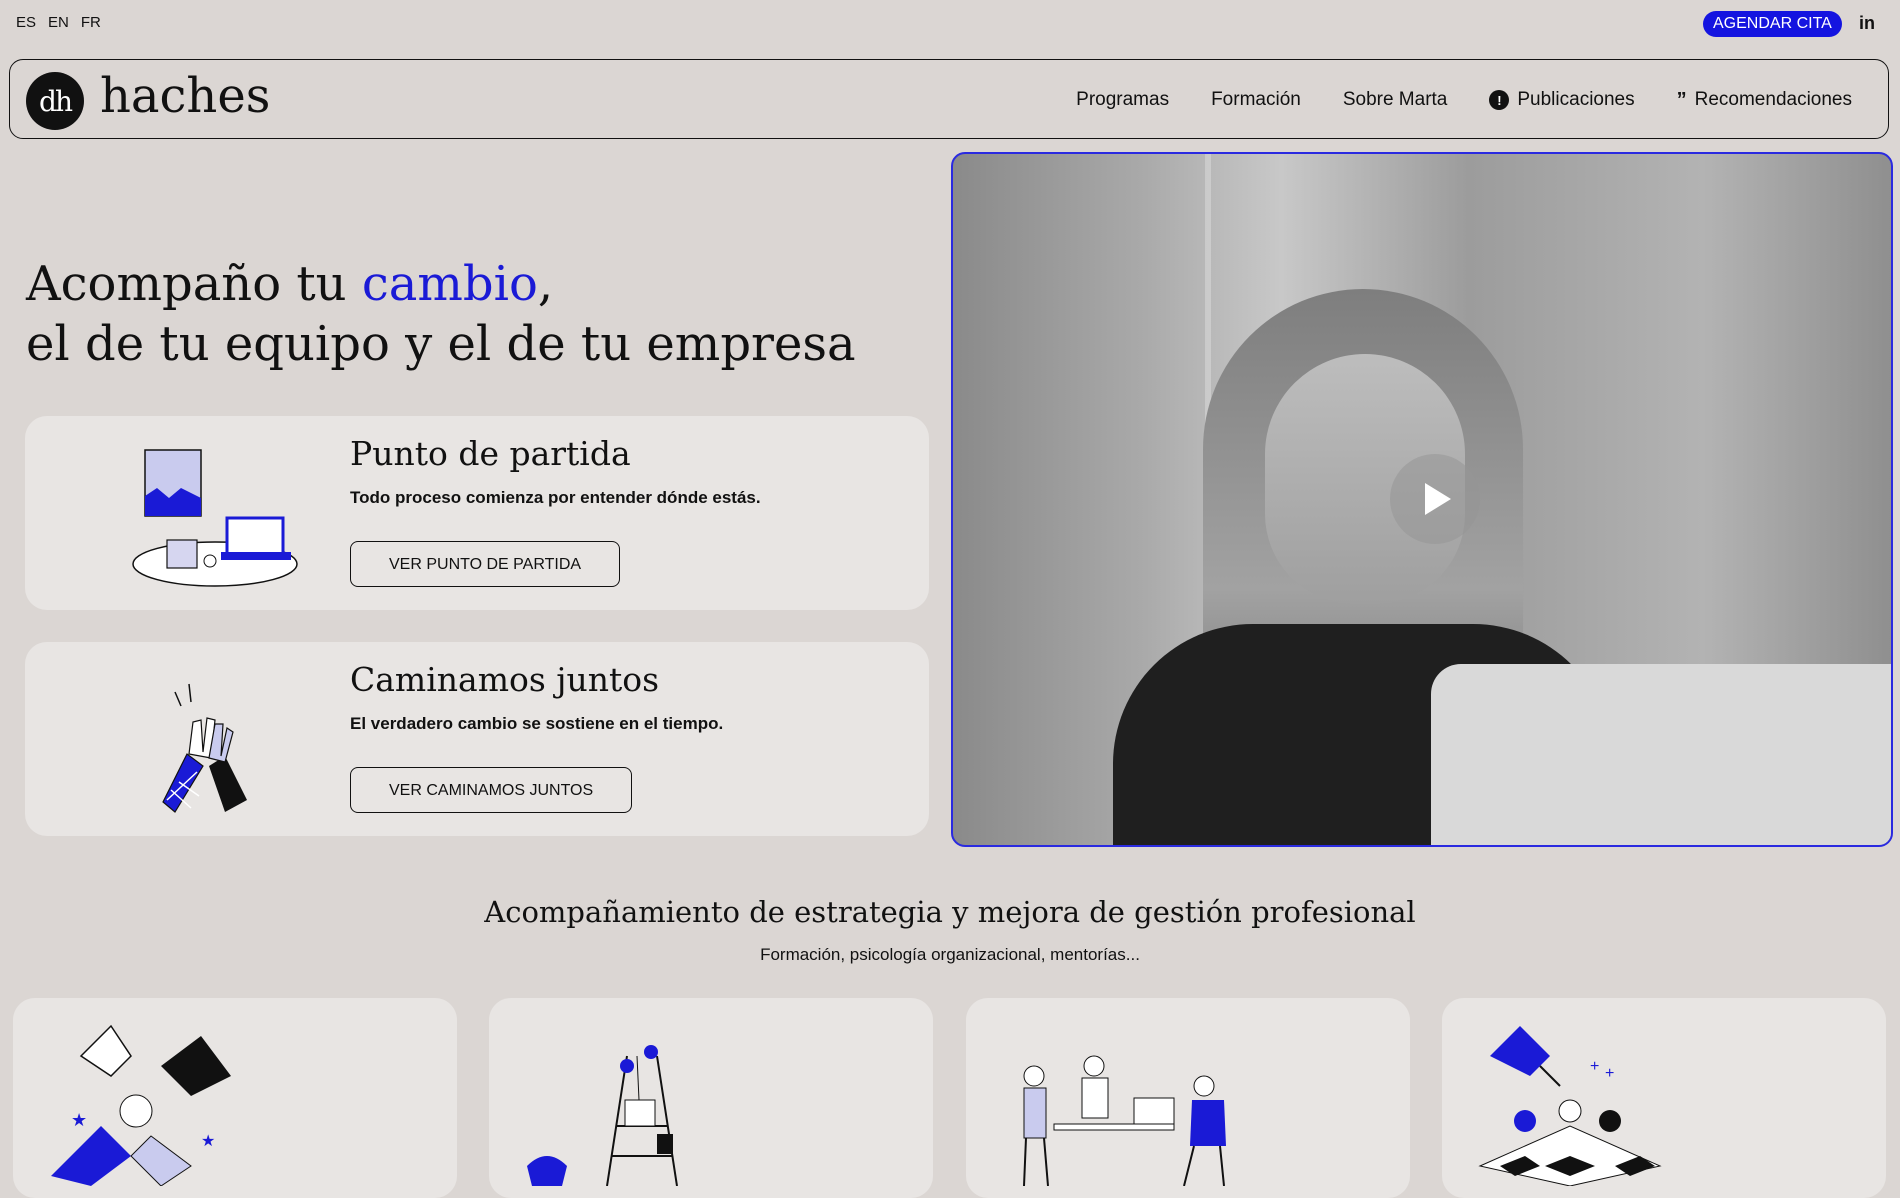 Image resolution: width=1900 pixels, height=1198 pixels. I want to click on nav-sobre-marta: Sobre Marta, so click(1395, 100).